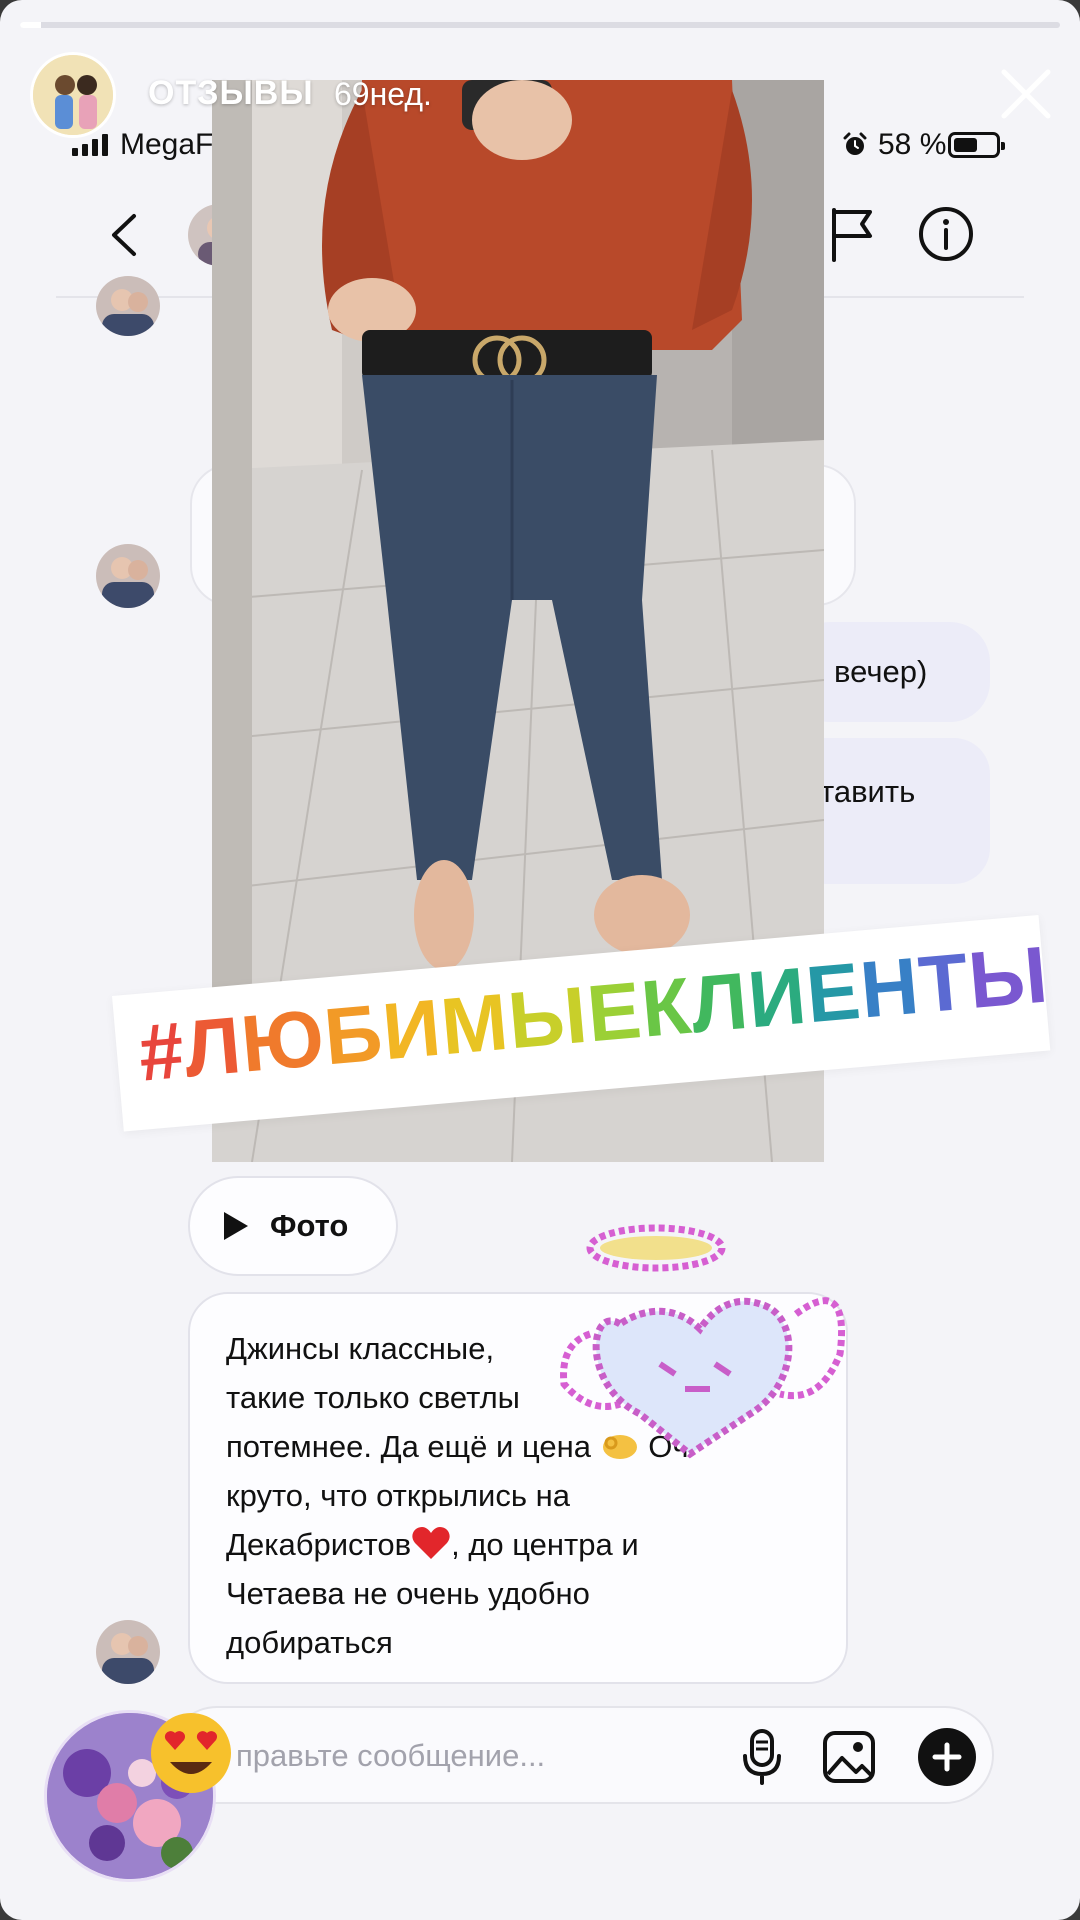 The height and width of the screenshot is (1920, 1080). I want to click on microphone-icon, so click(762, 1757).